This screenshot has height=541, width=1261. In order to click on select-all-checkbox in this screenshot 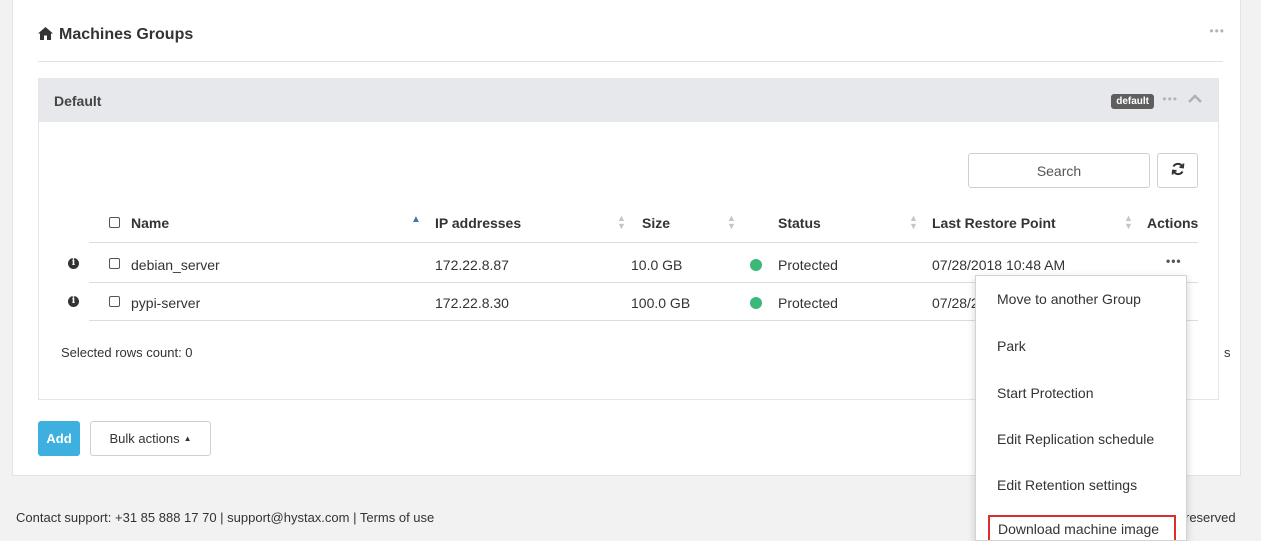, I will do `click(114, 222)`.